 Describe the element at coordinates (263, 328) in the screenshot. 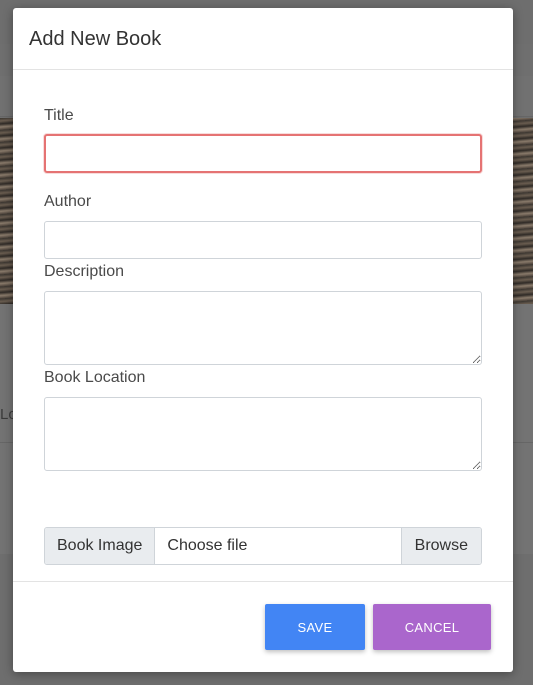

I see `description-textarea` at that location.